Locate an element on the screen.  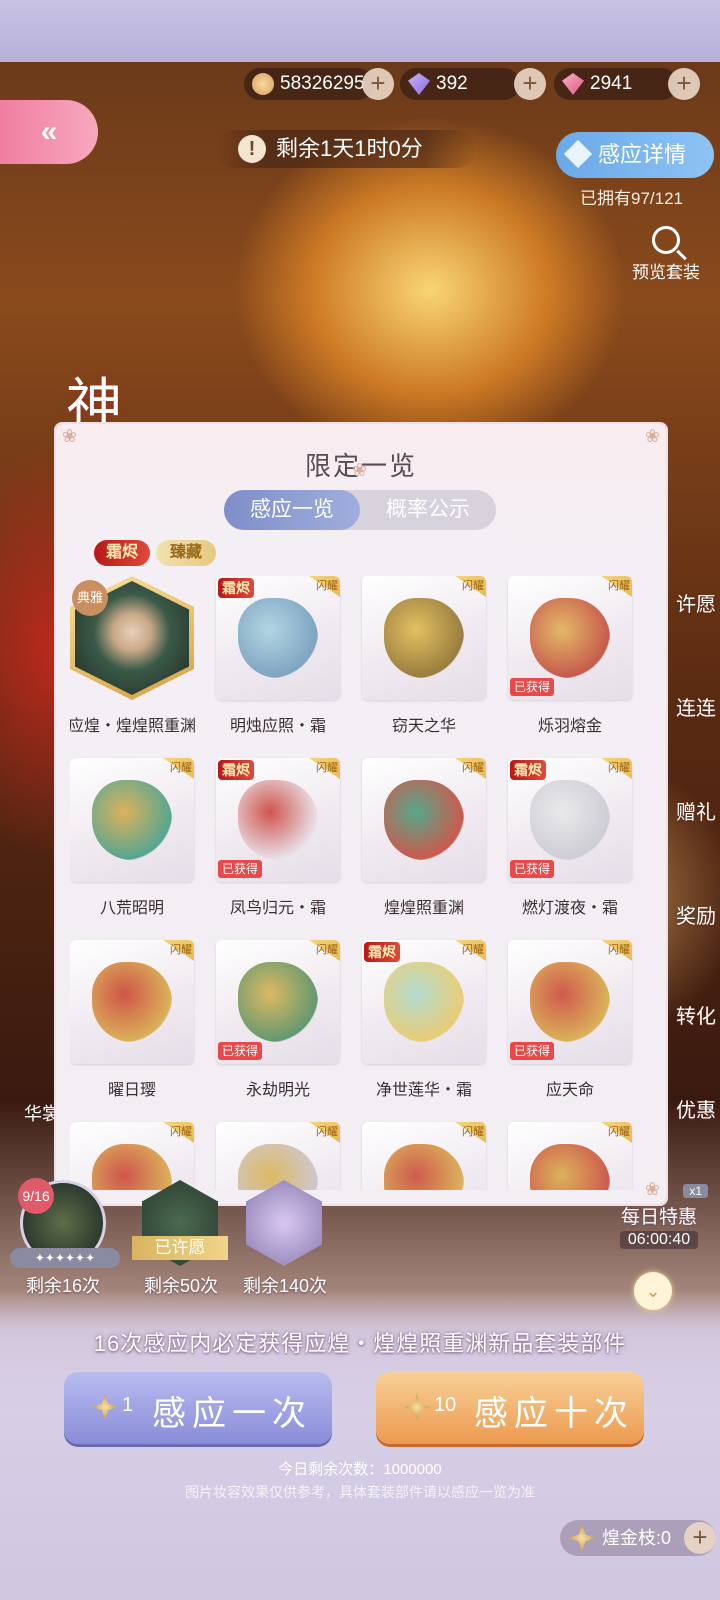
side-left-tab: 华裳 is located at coordinates (42, 1113).